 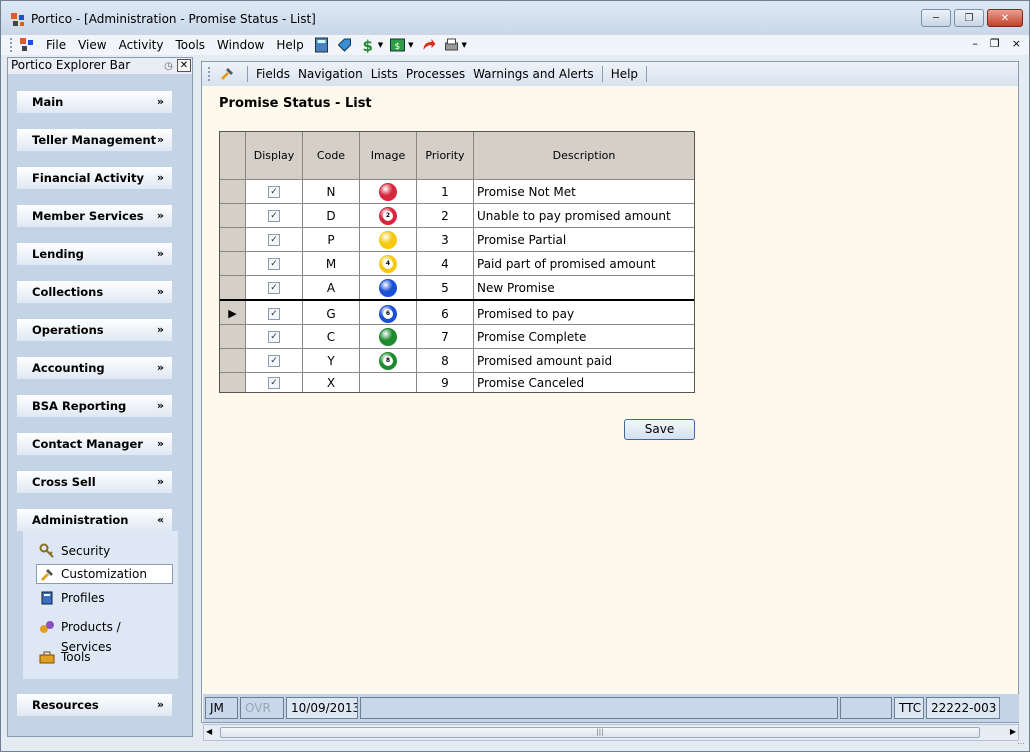 What do you see at coordinates (533, 74) in the screenshot?
I see `toolbar-warnings-alerts: Warnings and Alerts` at bounding box center [533, 74].